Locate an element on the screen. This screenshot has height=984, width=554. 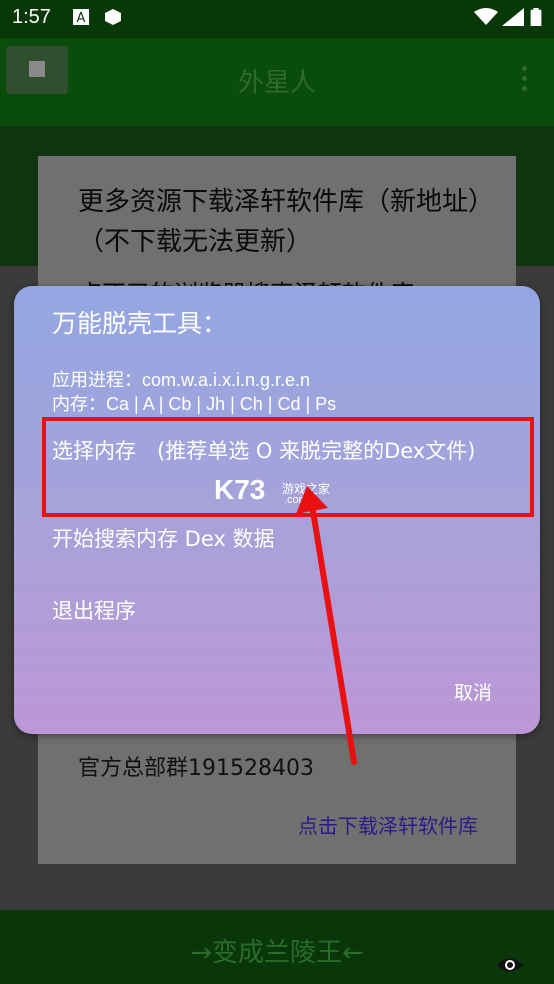
bottom-bar: →变成兰陵王← is located at coordinates (277, 947).